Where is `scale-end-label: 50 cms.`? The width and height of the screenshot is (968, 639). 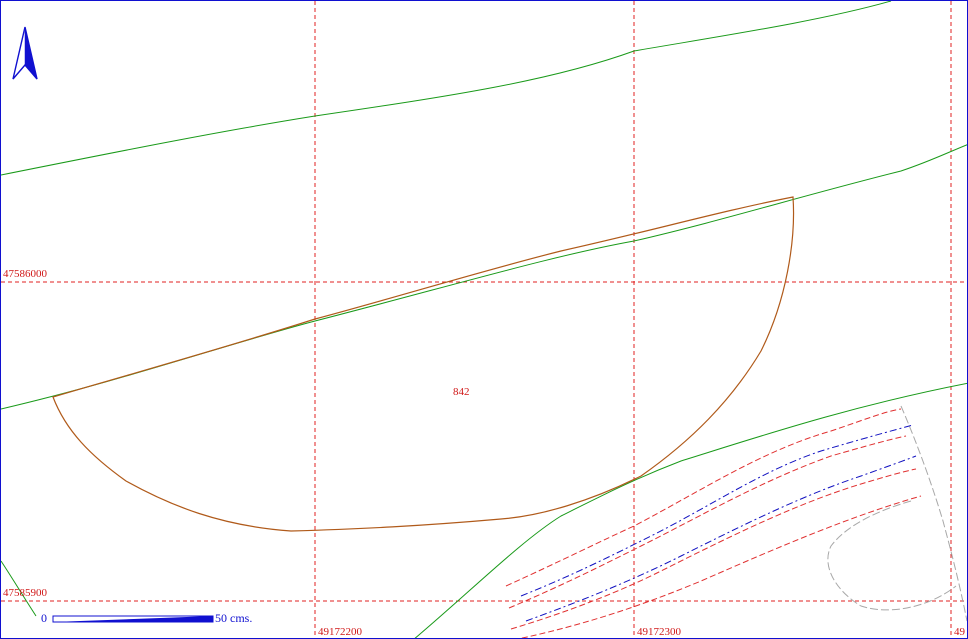 scale-end-label: 50 cms. is located at coordinates (233, 618).